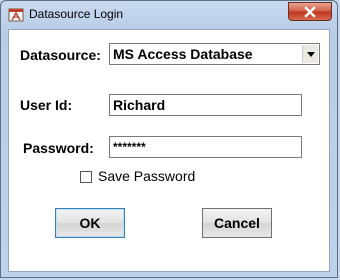 This screenshot has height=280, width=340. I want to click on chevron-down-icon, so click(310, 54).